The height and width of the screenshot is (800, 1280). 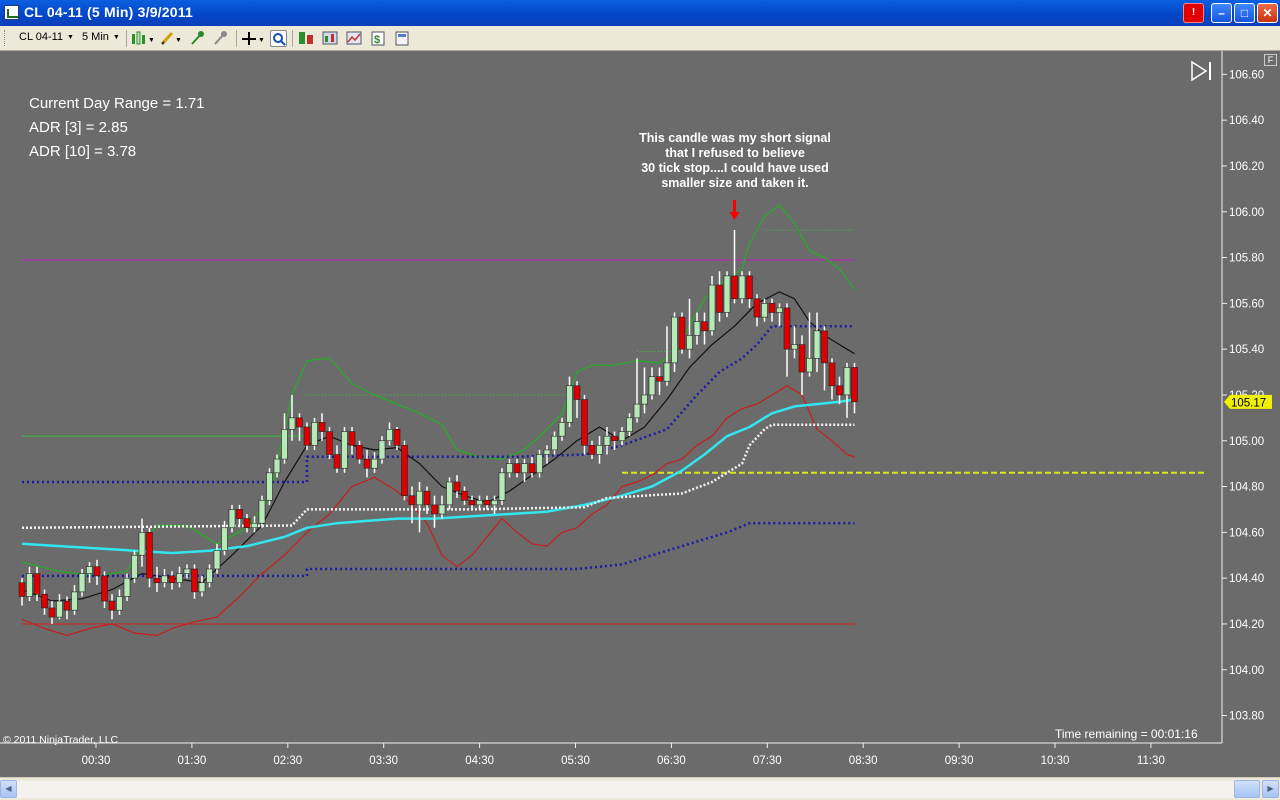 I want to click on x-tick-label: 10:30, so click(x=1055, y=761).